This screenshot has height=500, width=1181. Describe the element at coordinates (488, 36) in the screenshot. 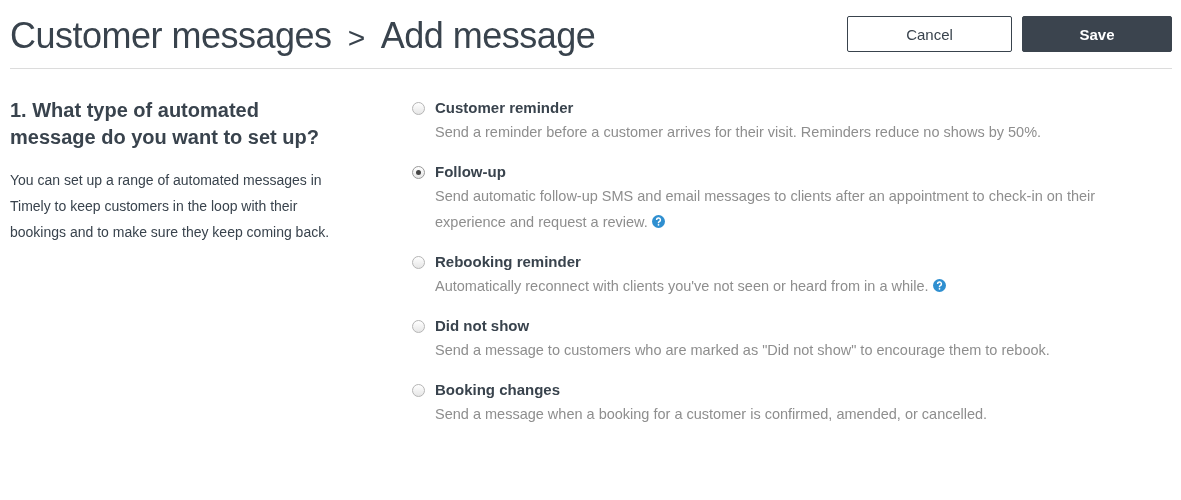

I see `page-title: Add message` at that location.